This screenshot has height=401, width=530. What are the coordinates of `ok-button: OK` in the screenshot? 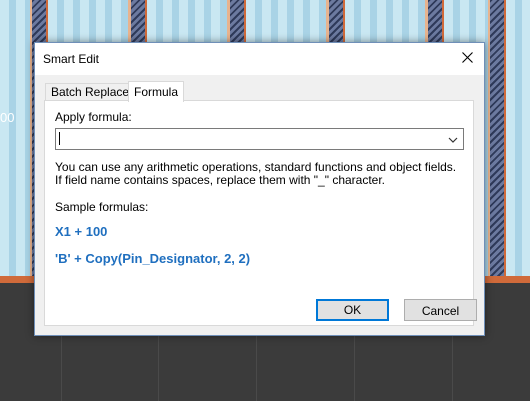 It's located at (352, 310).